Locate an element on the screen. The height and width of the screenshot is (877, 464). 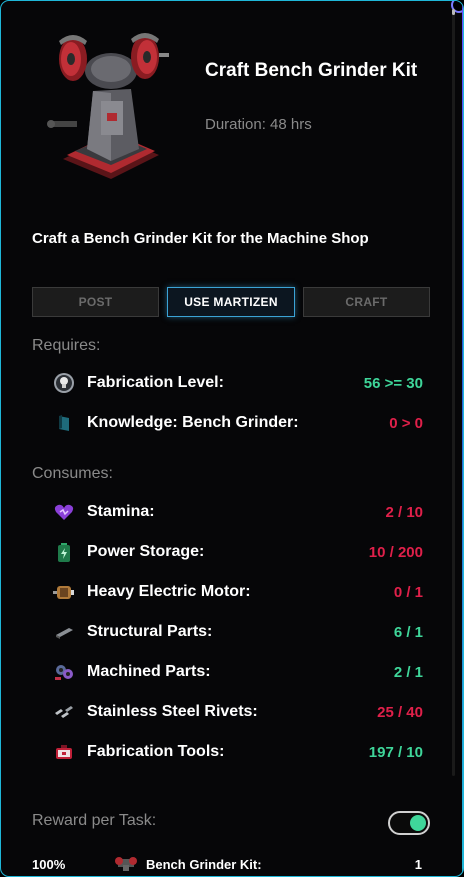
requirement-label: Fabrication Level: is located at coordinates (155, 382).